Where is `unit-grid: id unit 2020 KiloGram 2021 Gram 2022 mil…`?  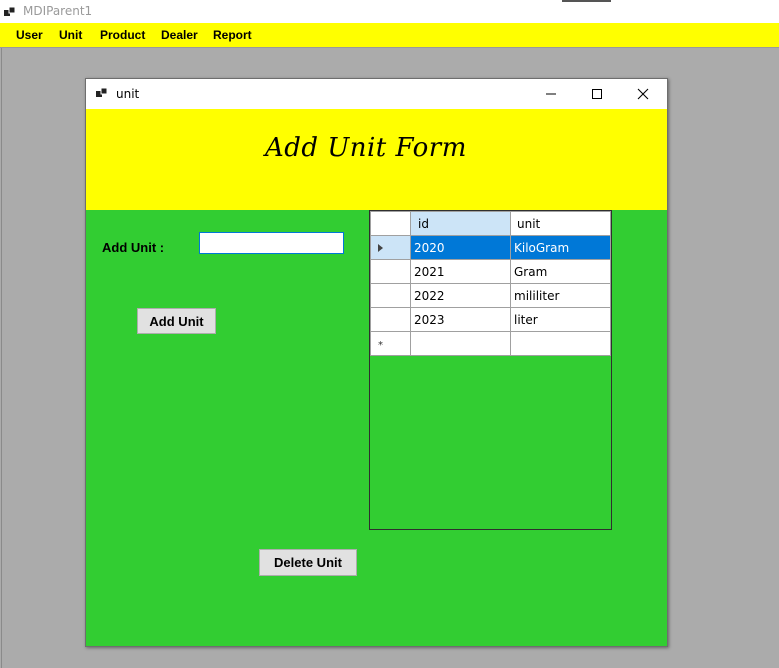 unit-grid: id unit 2020 KiloGram 2021 Gram 2022 mil… is located at coordinates (490, 370).